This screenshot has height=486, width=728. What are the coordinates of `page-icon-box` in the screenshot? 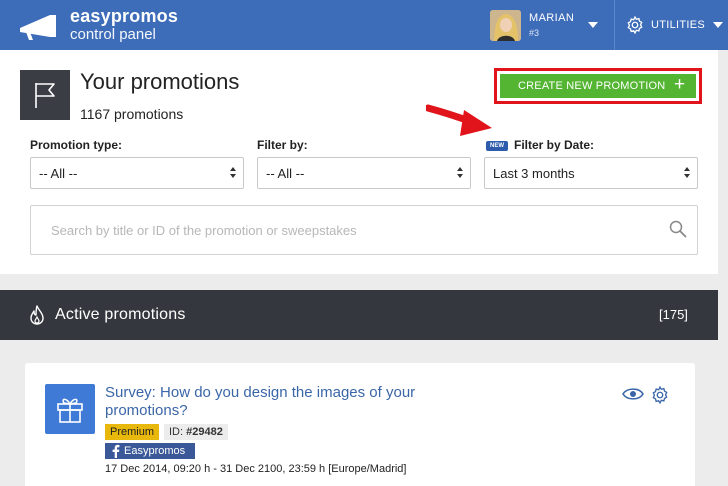 It's located at (45, 95).